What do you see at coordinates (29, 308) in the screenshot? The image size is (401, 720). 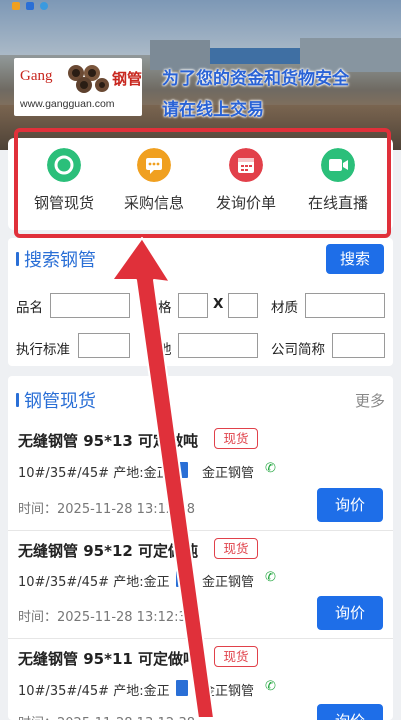 I see `name-label: 品名` at bounding box center [29, 308].